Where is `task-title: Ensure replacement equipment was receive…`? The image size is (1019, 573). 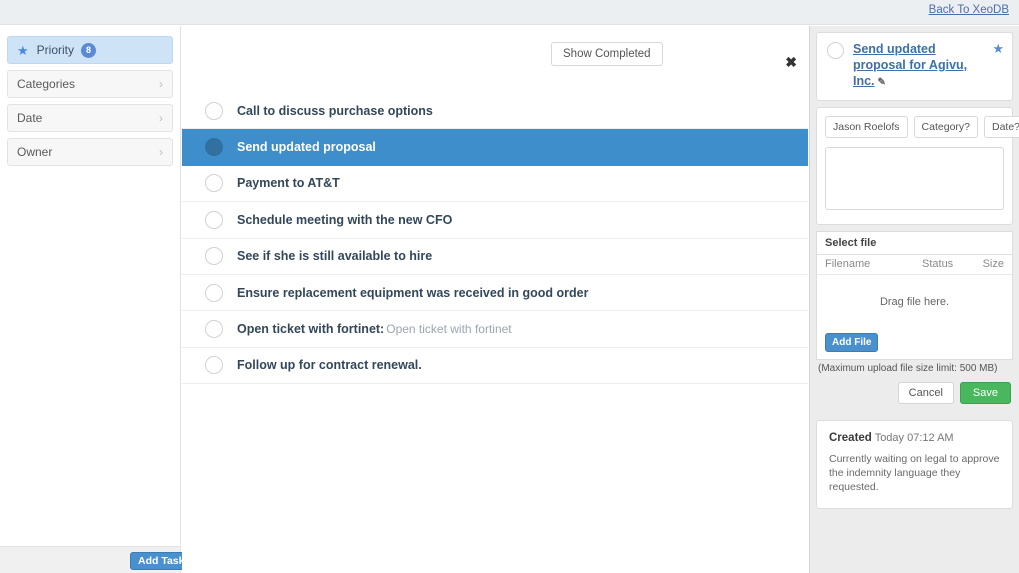 task-title: Ensure replacement equipment was receive… is located at coordinates (413, 292).